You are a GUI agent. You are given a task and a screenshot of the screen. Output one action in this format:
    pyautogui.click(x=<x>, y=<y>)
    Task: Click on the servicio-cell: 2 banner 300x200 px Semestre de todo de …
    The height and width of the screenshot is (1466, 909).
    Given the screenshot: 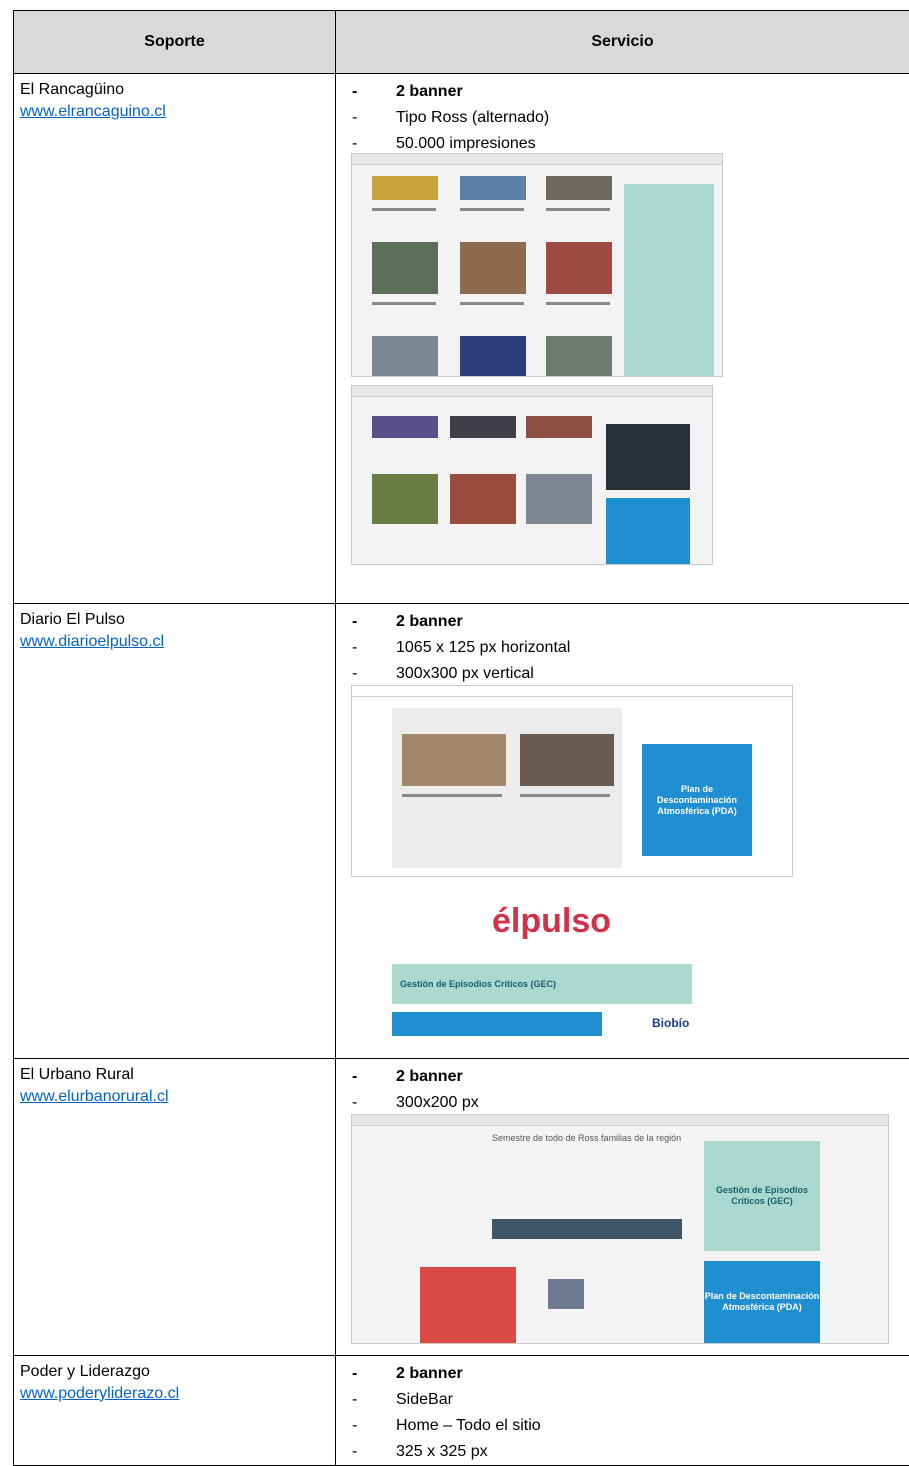 What is the action you would take?
    pyautogui.click(x=622, y=1207)
    